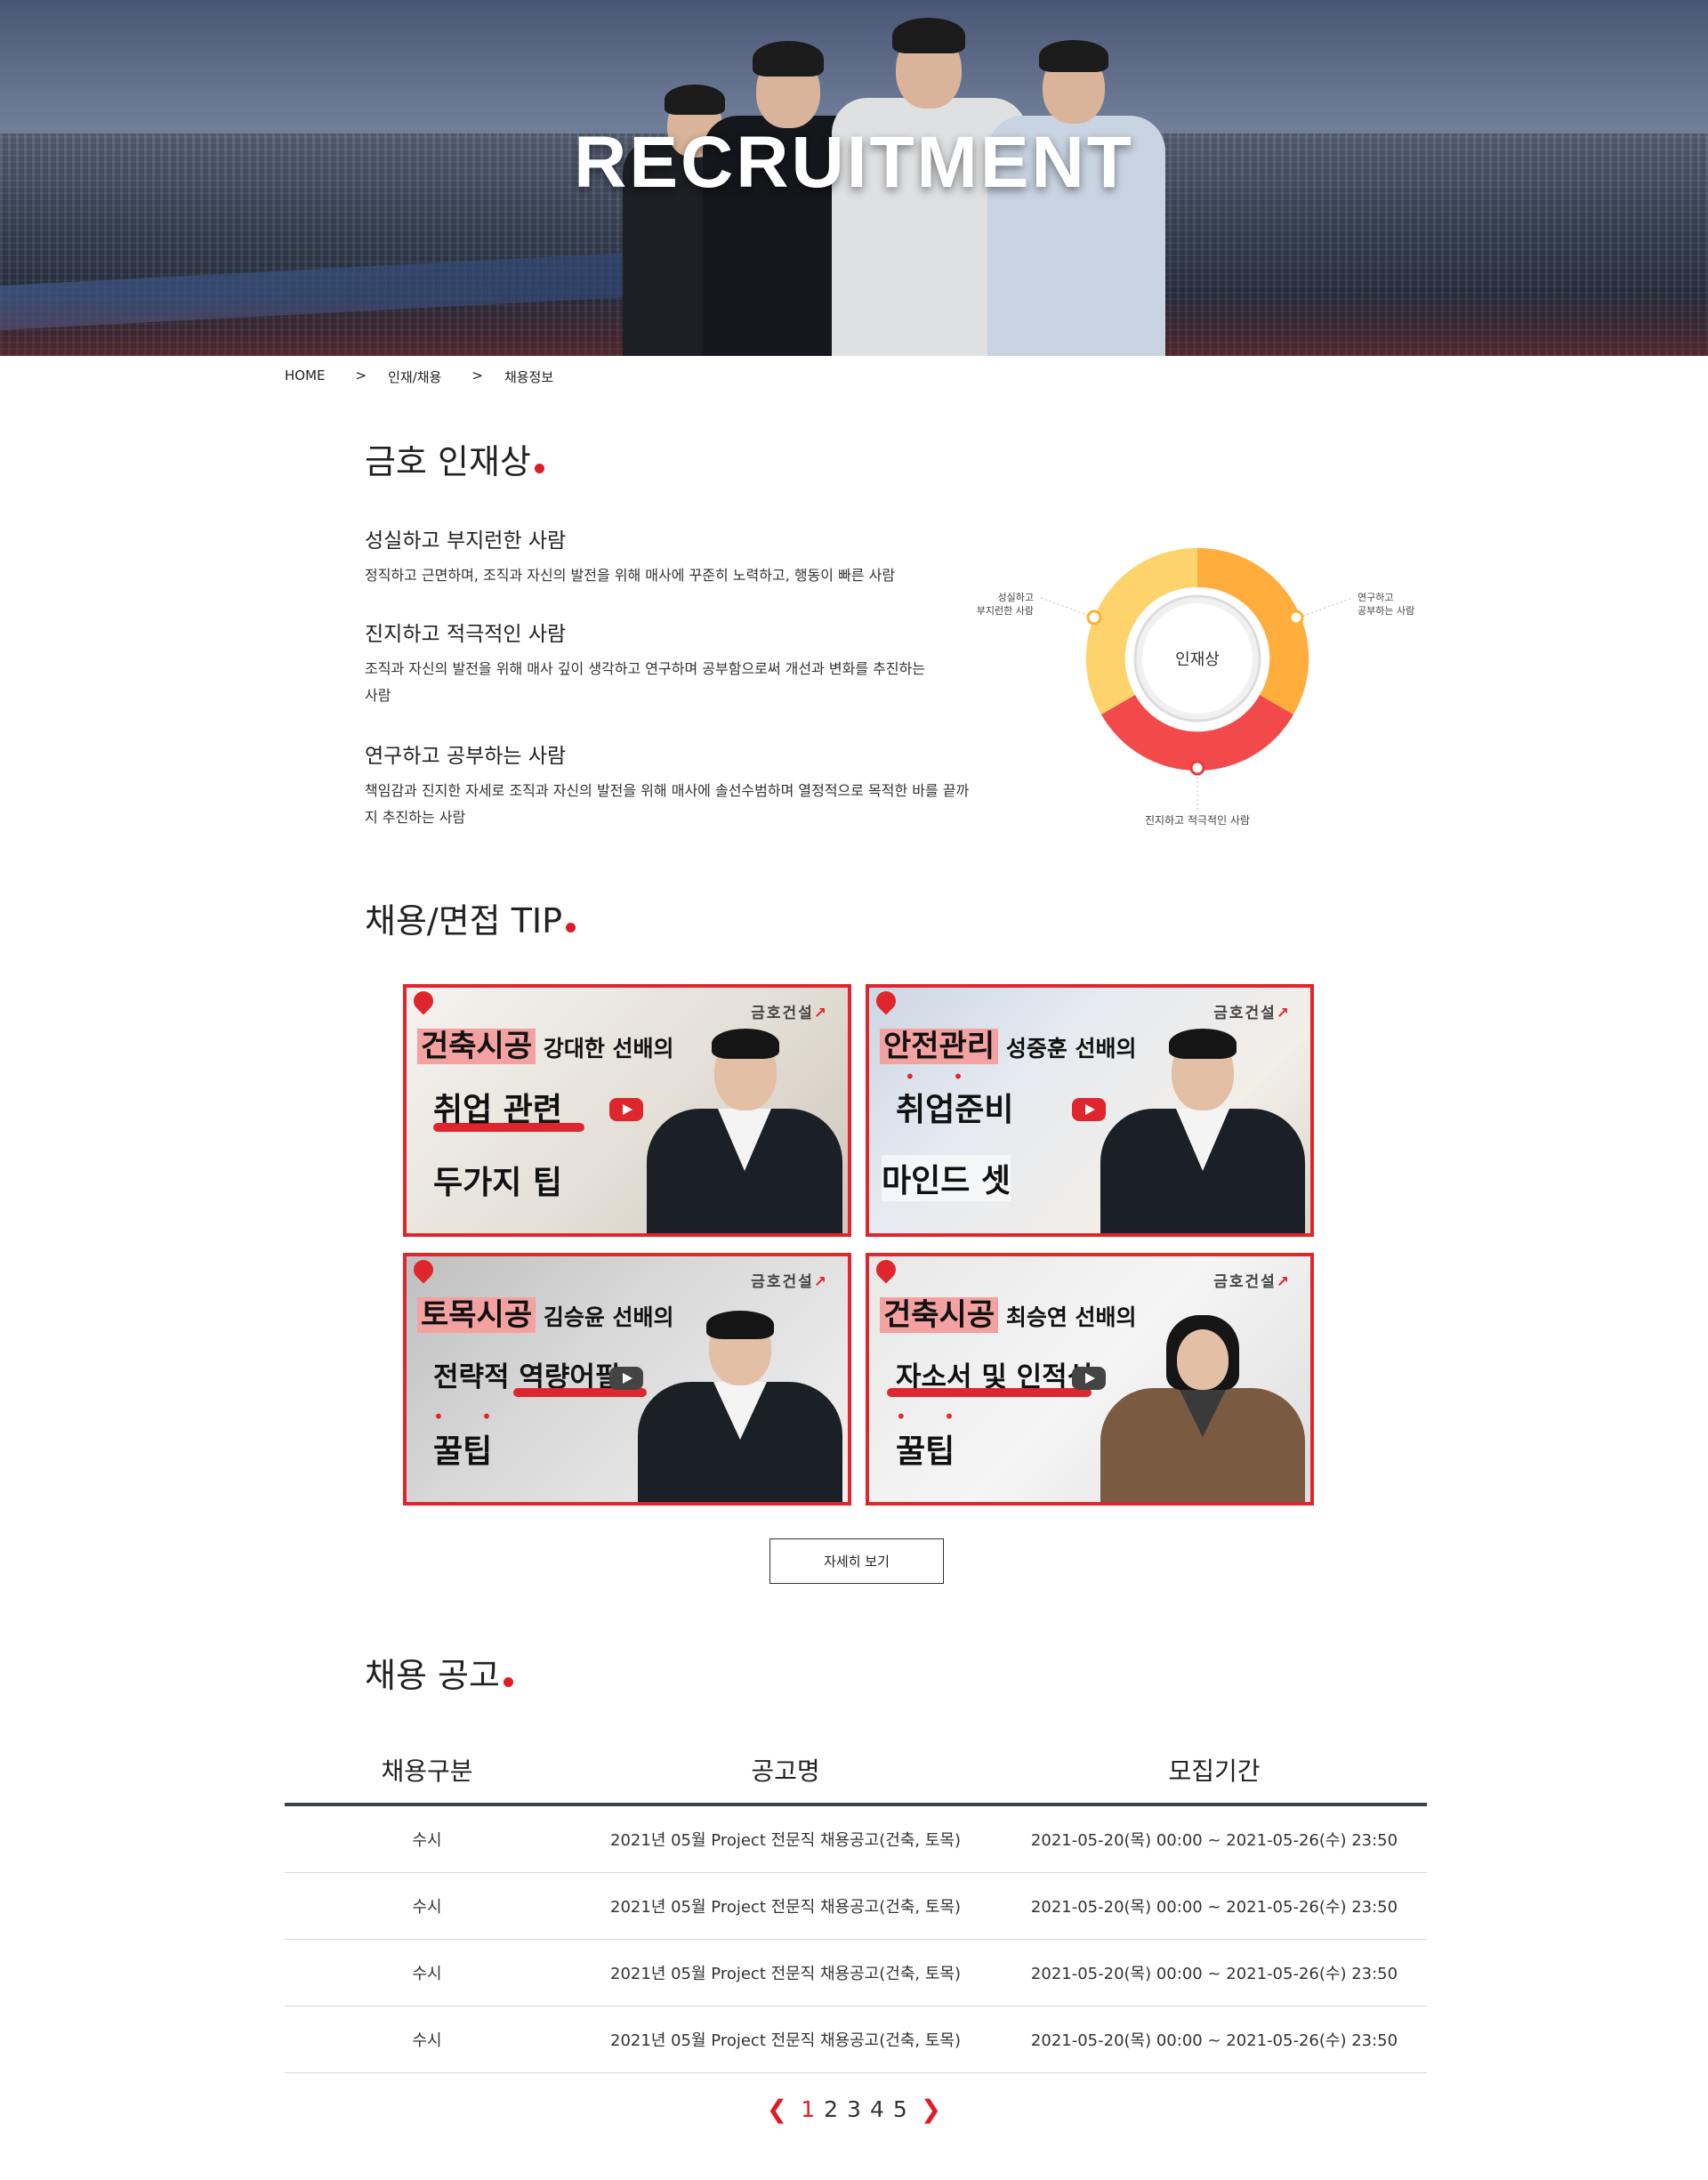  I want to click on diagram-right-label: 공부하는 사람, so click(1386, 611).